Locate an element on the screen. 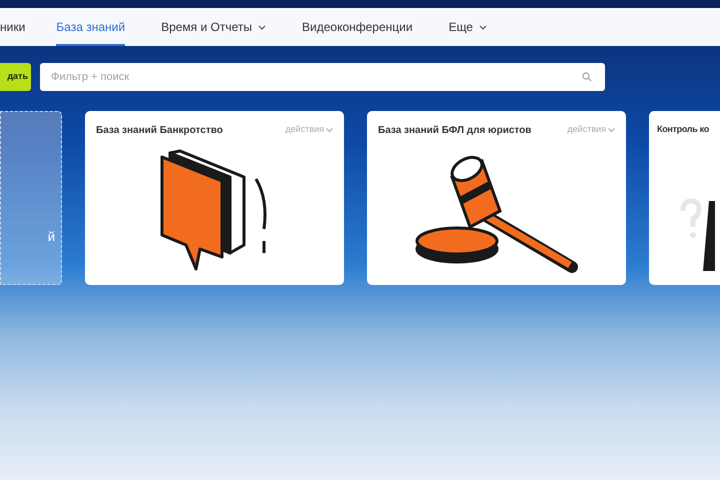 This screenshot has height=480, width=720. knowledge-base-card: База знаний БФЛ для юристов действия is located at coordinates (496, 198).